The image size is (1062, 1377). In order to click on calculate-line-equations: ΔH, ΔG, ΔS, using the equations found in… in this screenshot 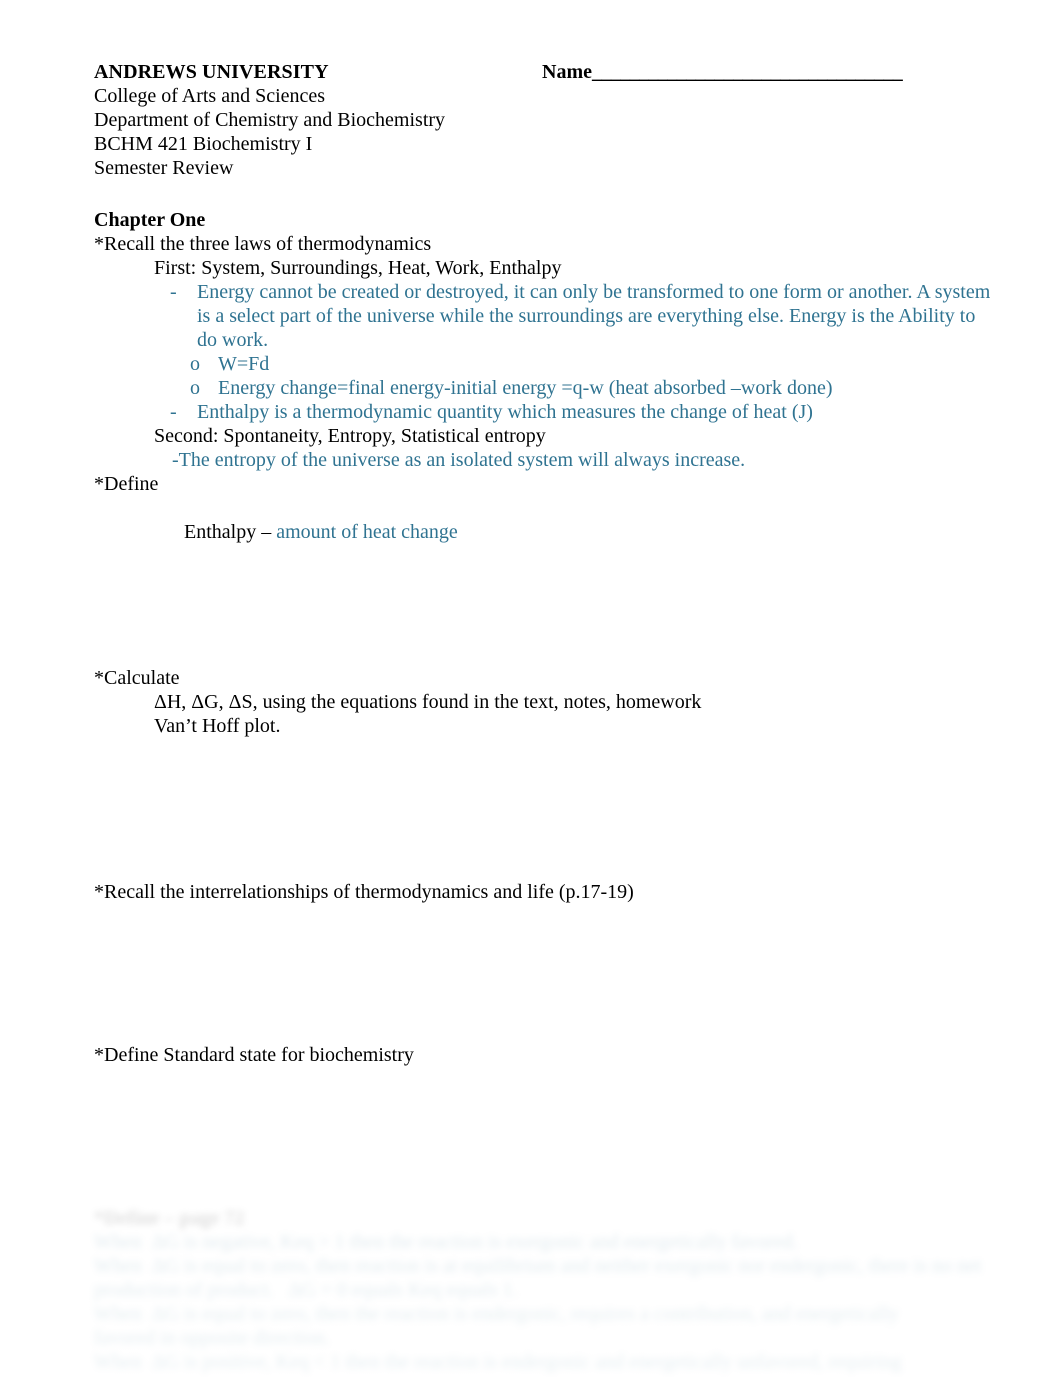, I will do `click(428, 702)`.